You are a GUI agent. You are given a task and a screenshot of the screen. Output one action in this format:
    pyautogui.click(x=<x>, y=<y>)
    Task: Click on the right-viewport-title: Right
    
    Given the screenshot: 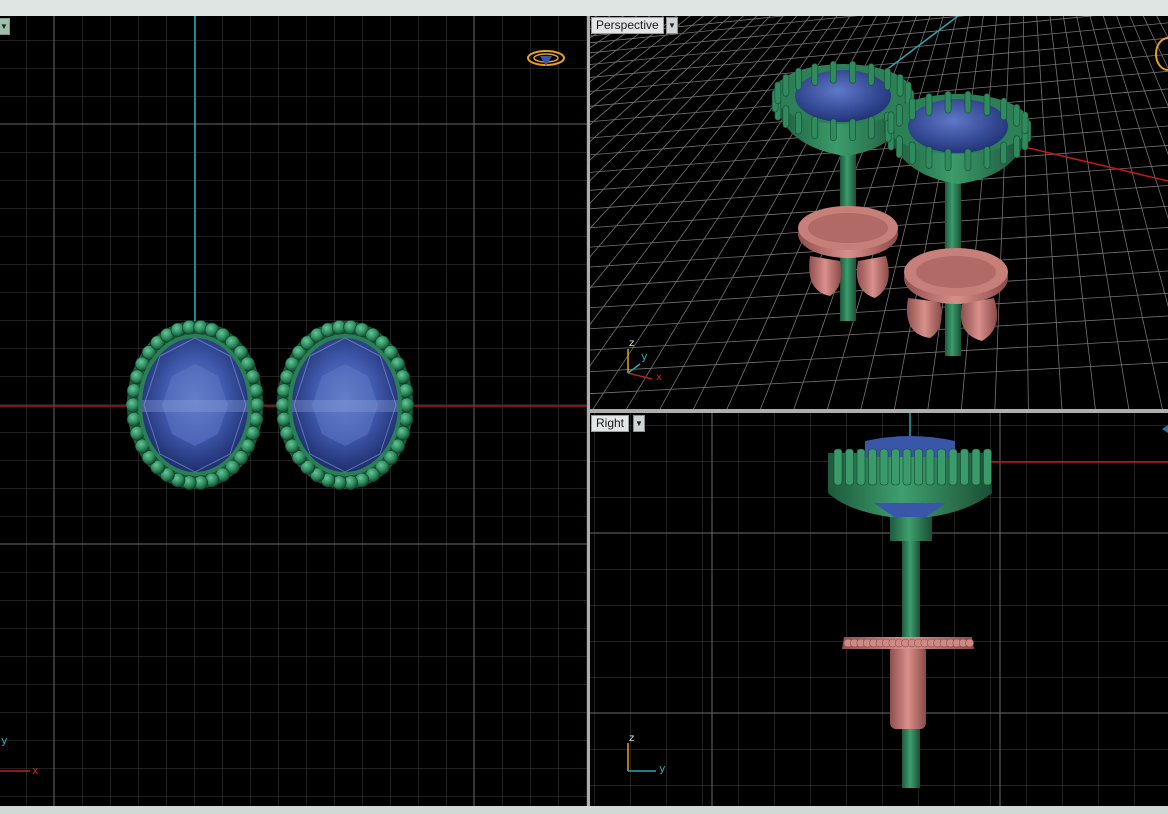 What is the action you would take?
    pyautogui.click(x=610, y=423)
    